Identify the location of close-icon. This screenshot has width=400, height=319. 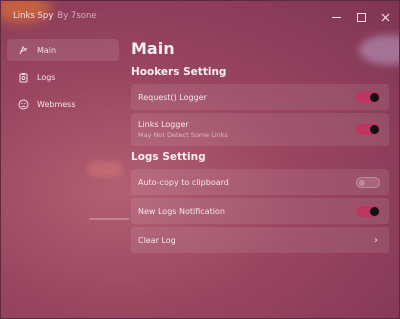
(385, 17).